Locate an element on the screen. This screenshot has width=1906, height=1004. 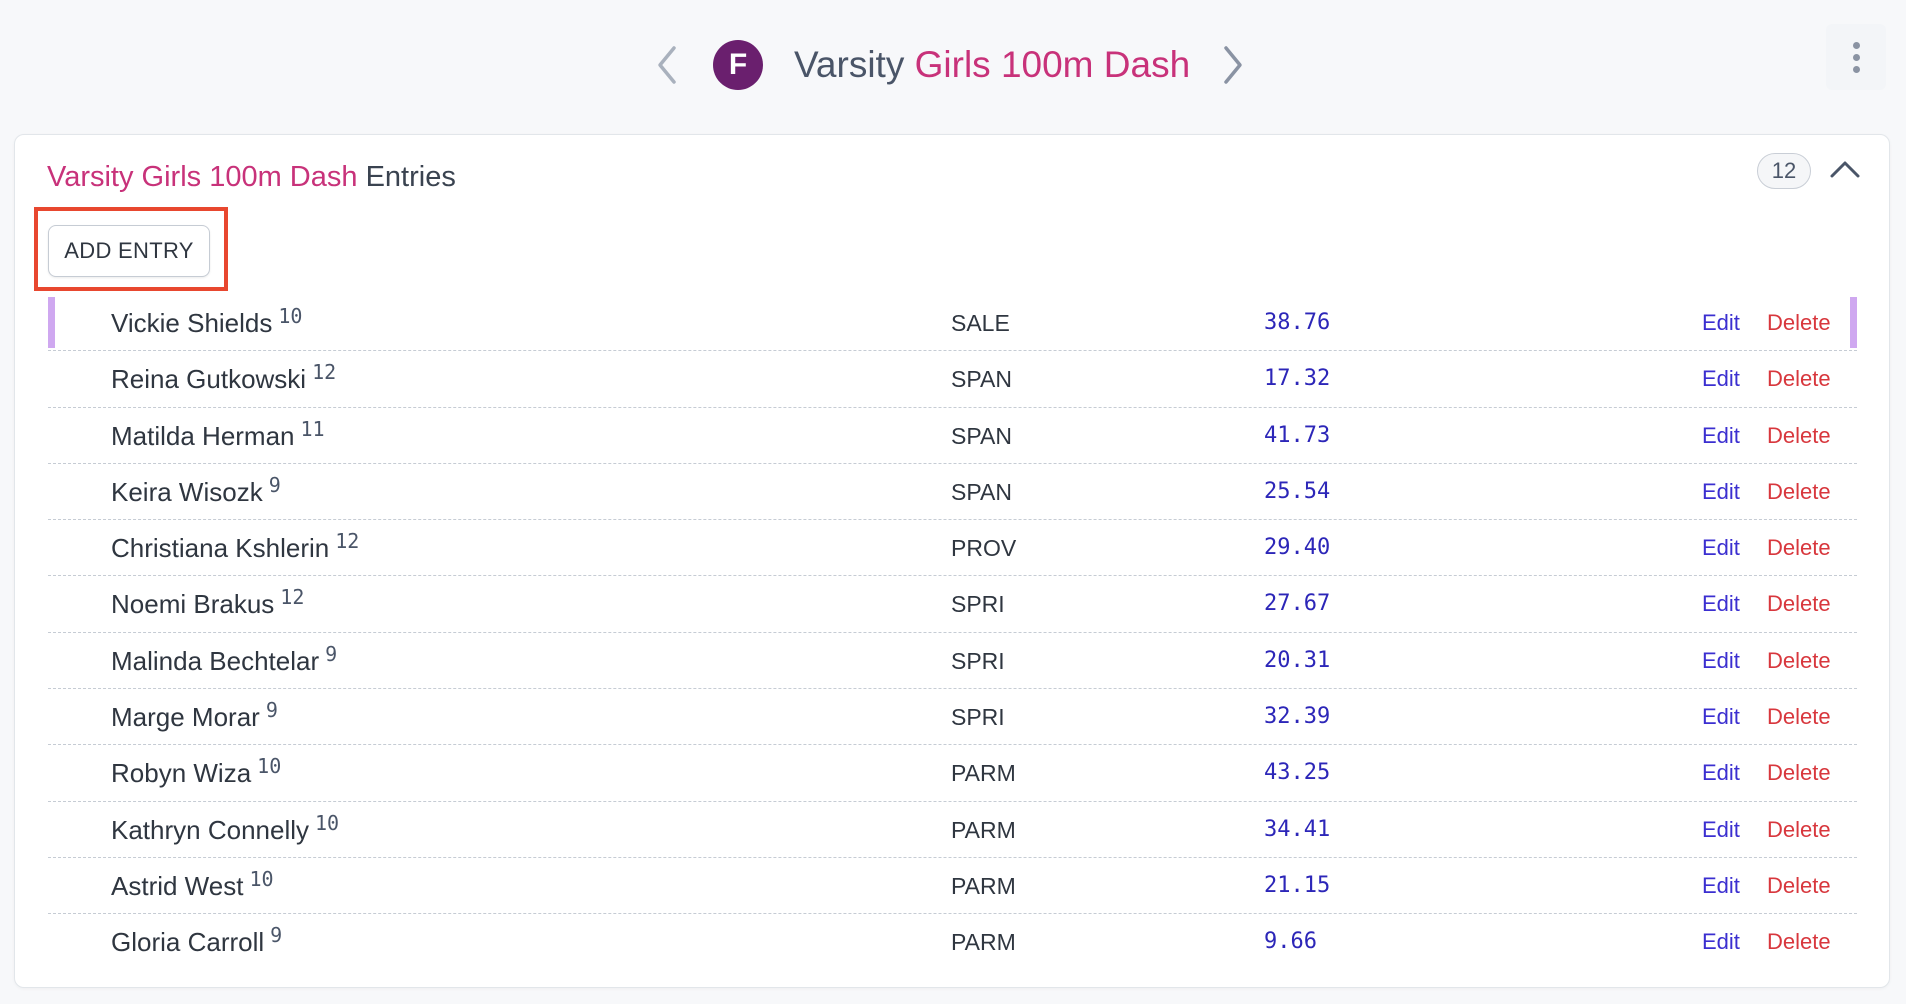
school-code: PROV is located at coordinates (984, 548).